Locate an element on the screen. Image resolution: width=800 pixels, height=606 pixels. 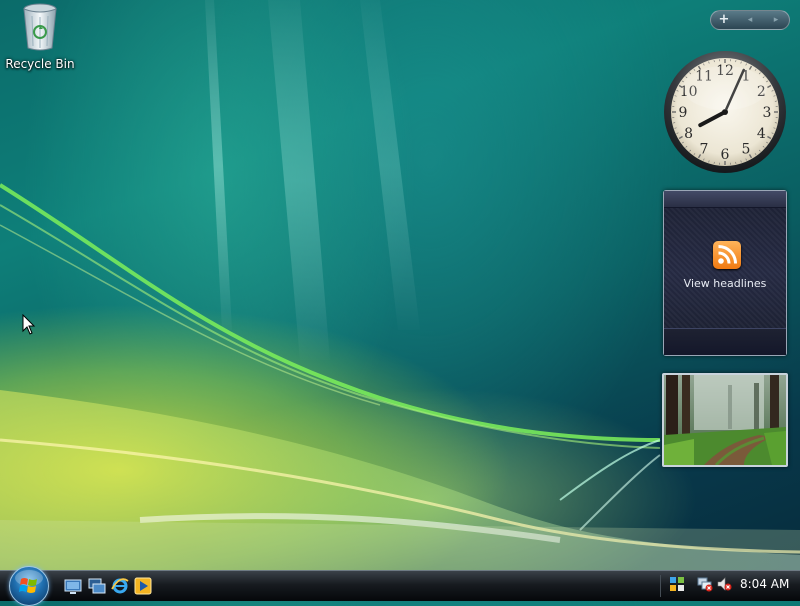
clock-numeral: 8 is located at coordinates (688, 134).